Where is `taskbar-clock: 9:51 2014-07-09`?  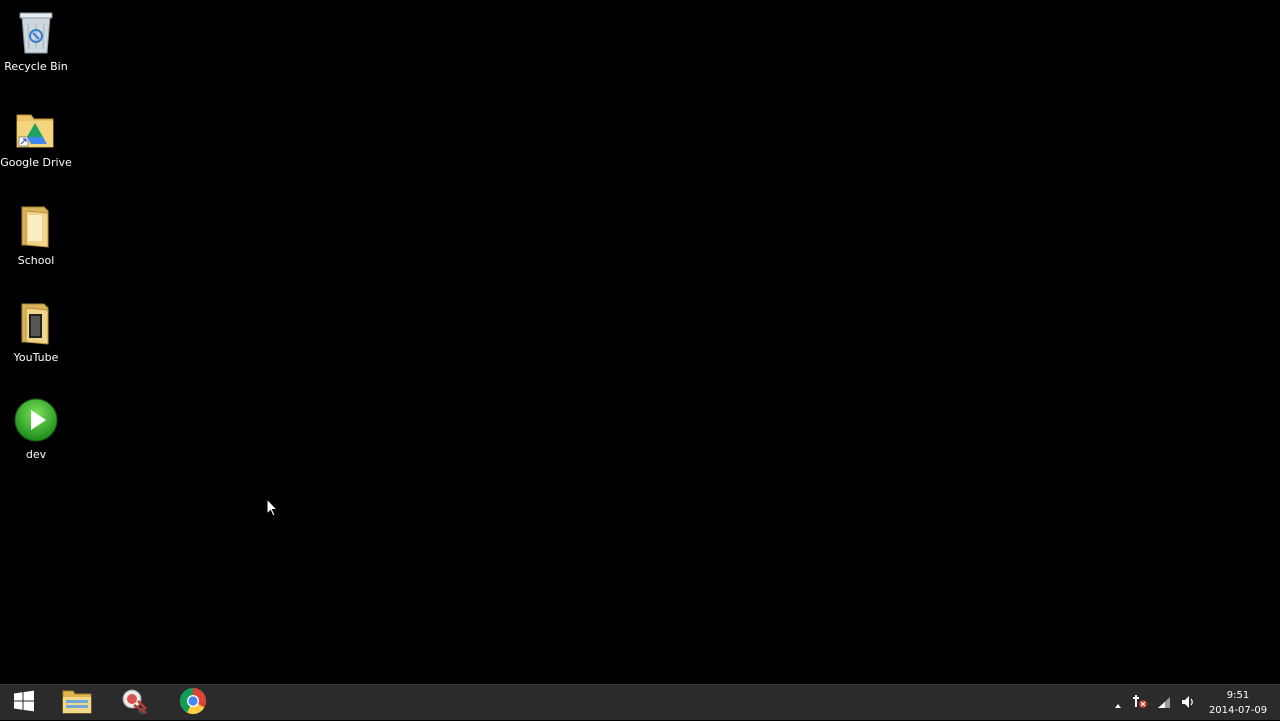
taskbar-clock: 9:51 2014-07-09 is located at coordinates (1238, 704).